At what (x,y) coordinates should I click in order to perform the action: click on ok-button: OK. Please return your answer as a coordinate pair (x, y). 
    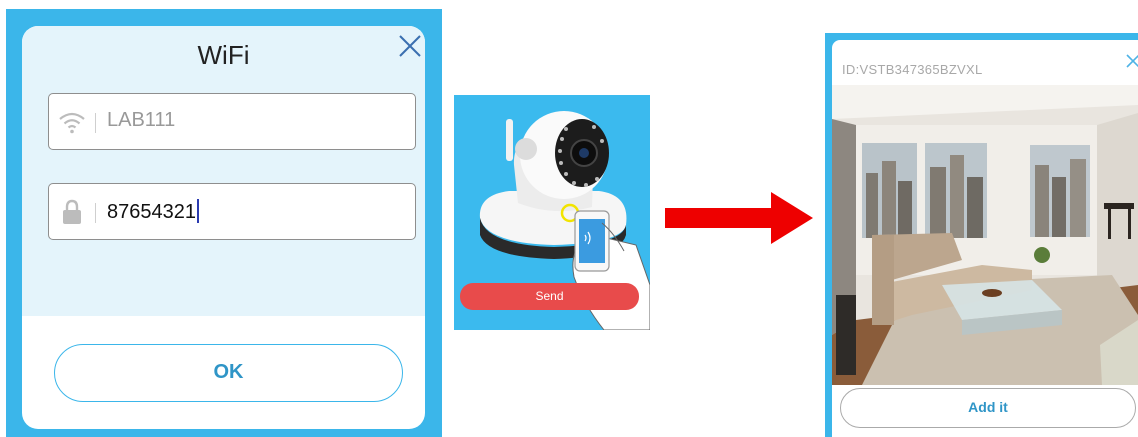
    Looking at the image, I should click on (228, 373).